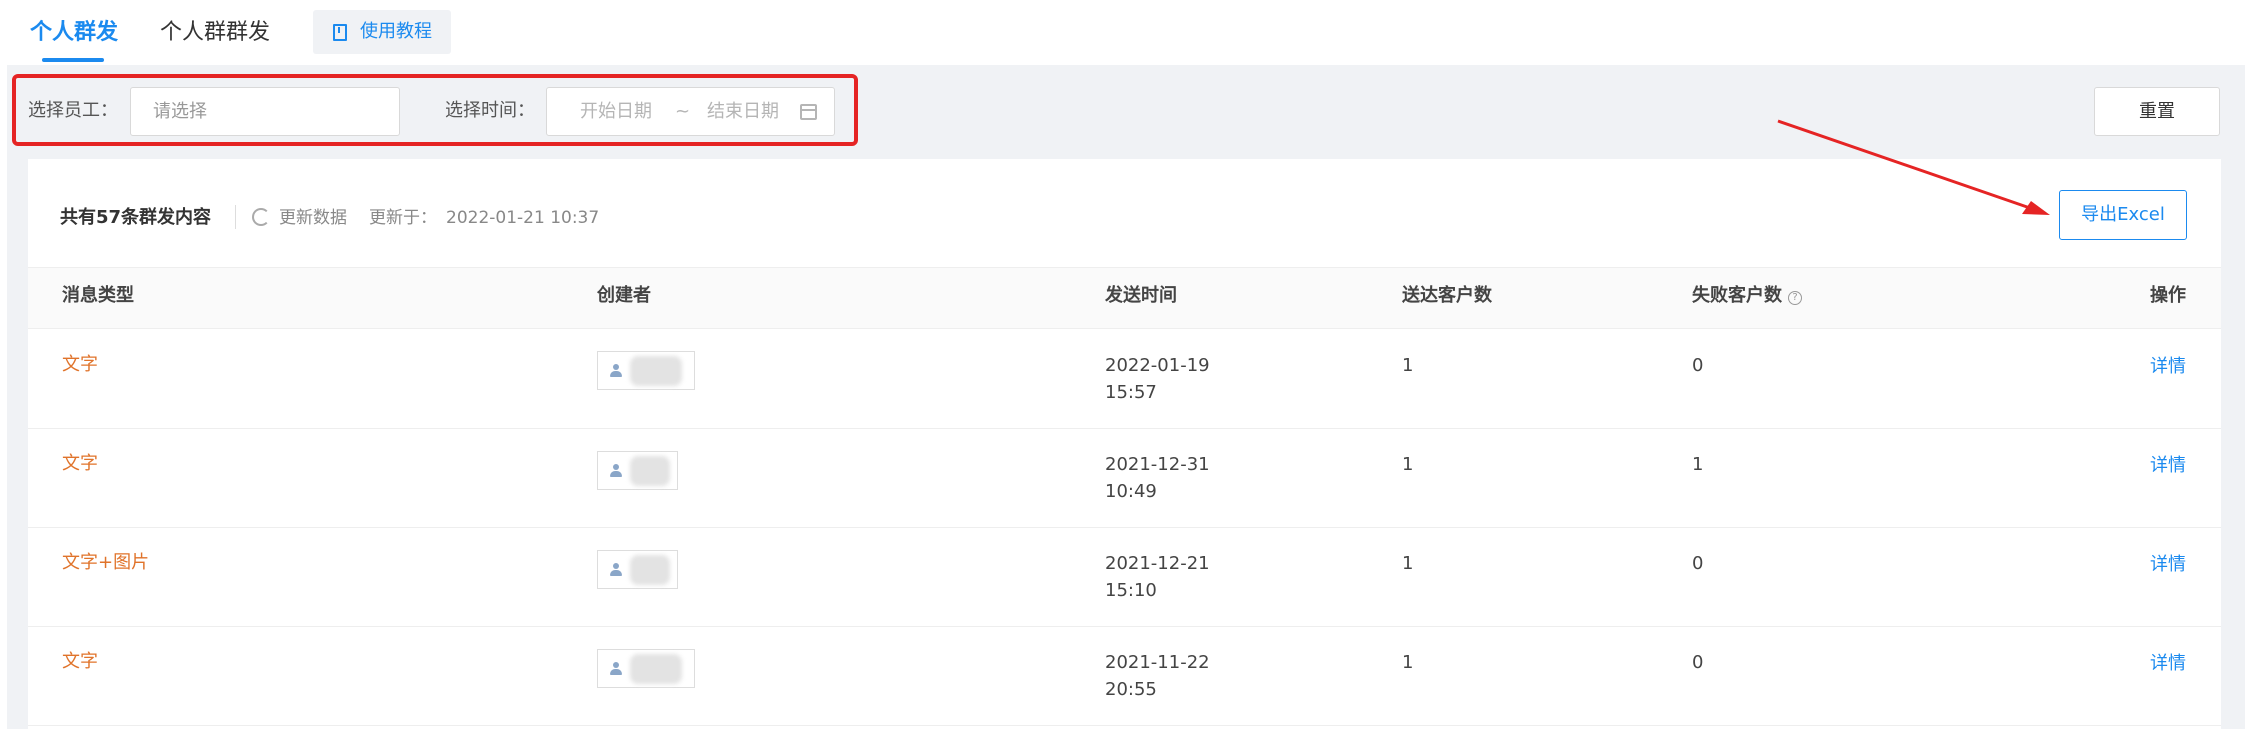 The height and width of the screenshot is (729, 2245). I want to click on message-type: 文字+图片, so click(106, 562).